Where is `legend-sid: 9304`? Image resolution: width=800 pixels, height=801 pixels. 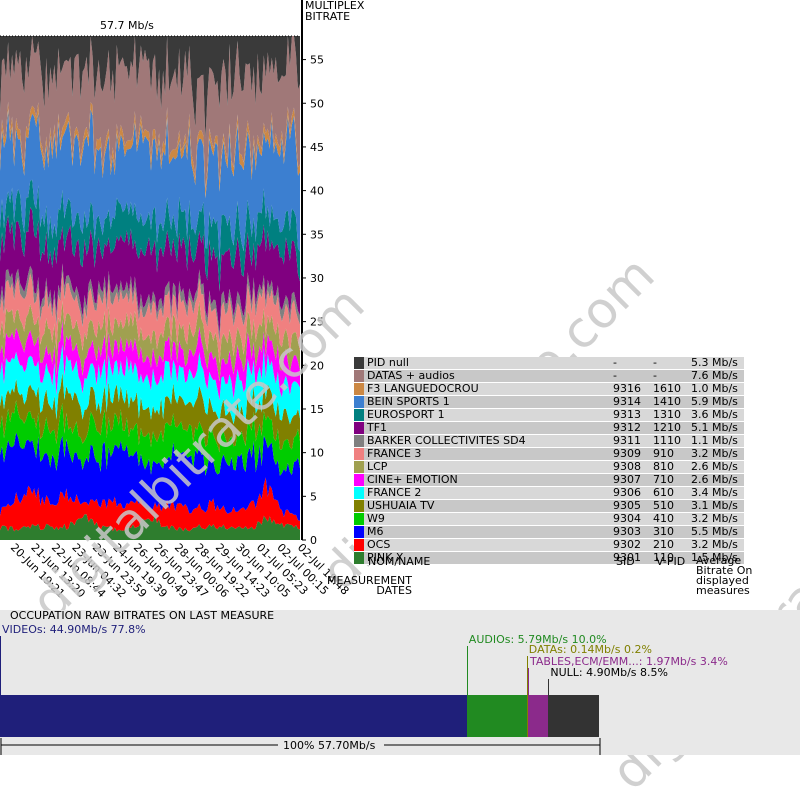
legend-sid: 9304 is located at coordinates (630, 519).